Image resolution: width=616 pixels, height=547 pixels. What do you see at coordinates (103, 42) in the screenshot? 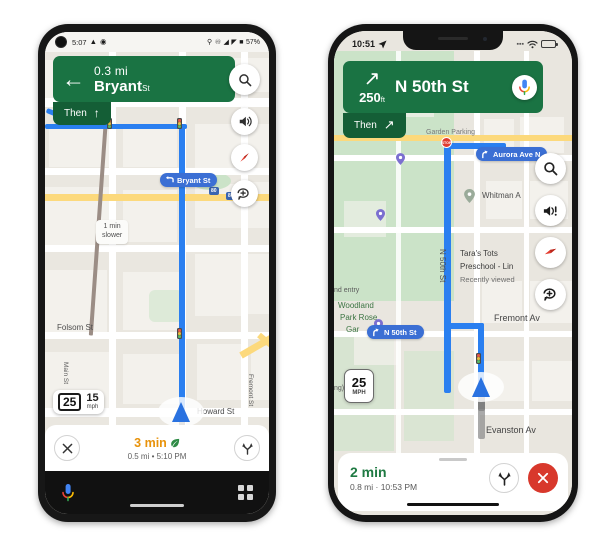
I see `globe-icon: ◉` at bounding box center [103, 42].